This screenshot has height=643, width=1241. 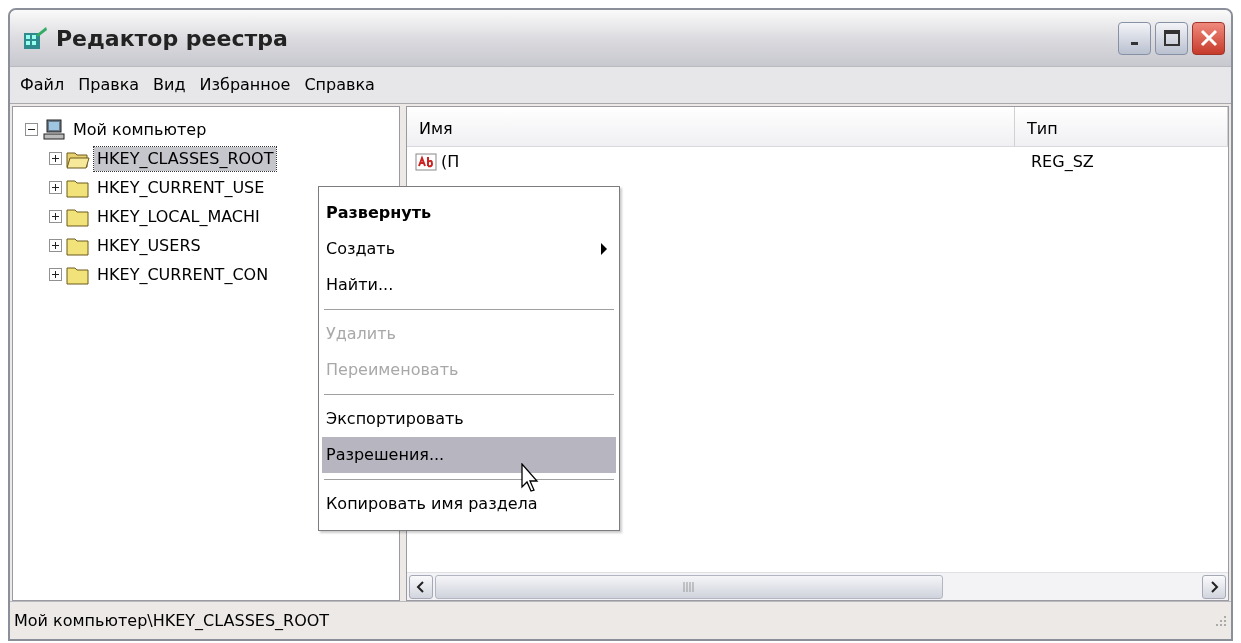 I want to click on tree-item: Мой компьютер, so click(x=140, y=129).